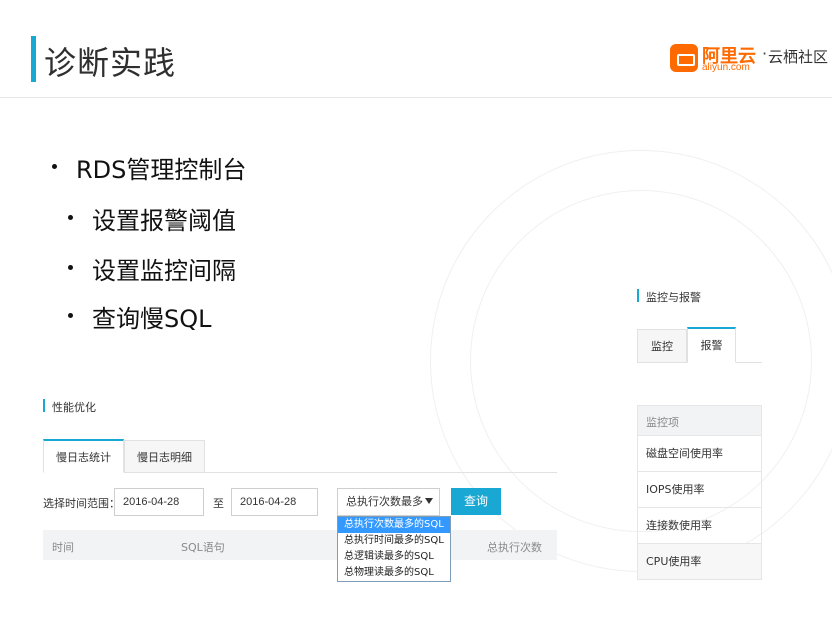  Describe the element at coordinates (684, 58) in the screenshot. I see `aliyun-logo-icon` at that location.